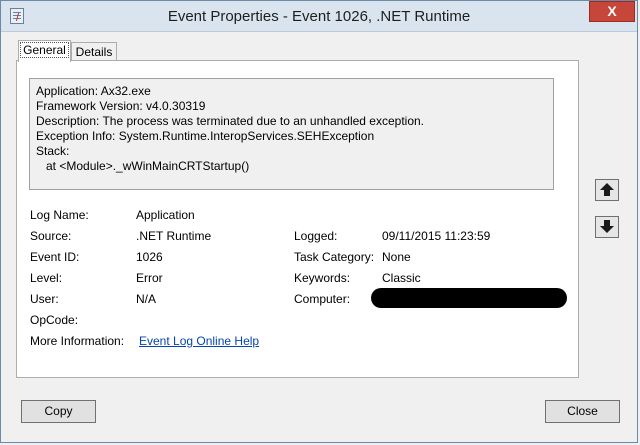 Image resolution: width=640 pixels, height=445 pixels. I want to click on window-close-button: X, so click(612, 11).